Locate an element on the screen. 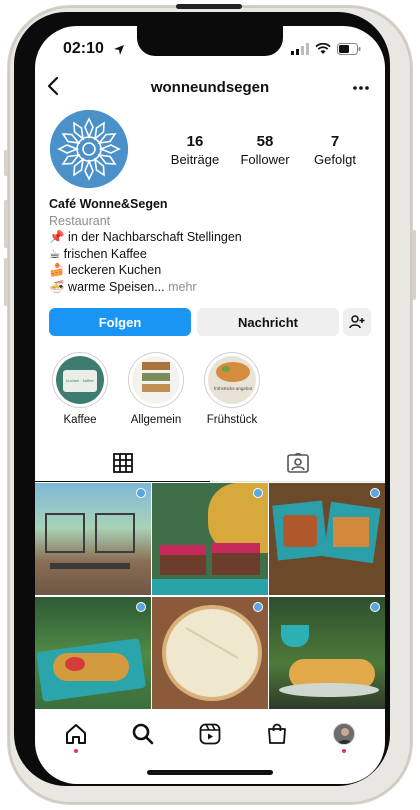  tab-posts-grid is located at coordinates (122, 463).